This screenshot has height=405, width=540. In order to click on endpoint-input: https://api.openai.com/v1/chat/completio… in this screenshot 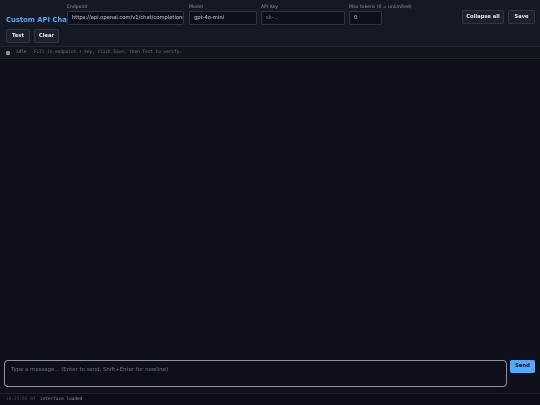, I will do `click(125, 18)`.